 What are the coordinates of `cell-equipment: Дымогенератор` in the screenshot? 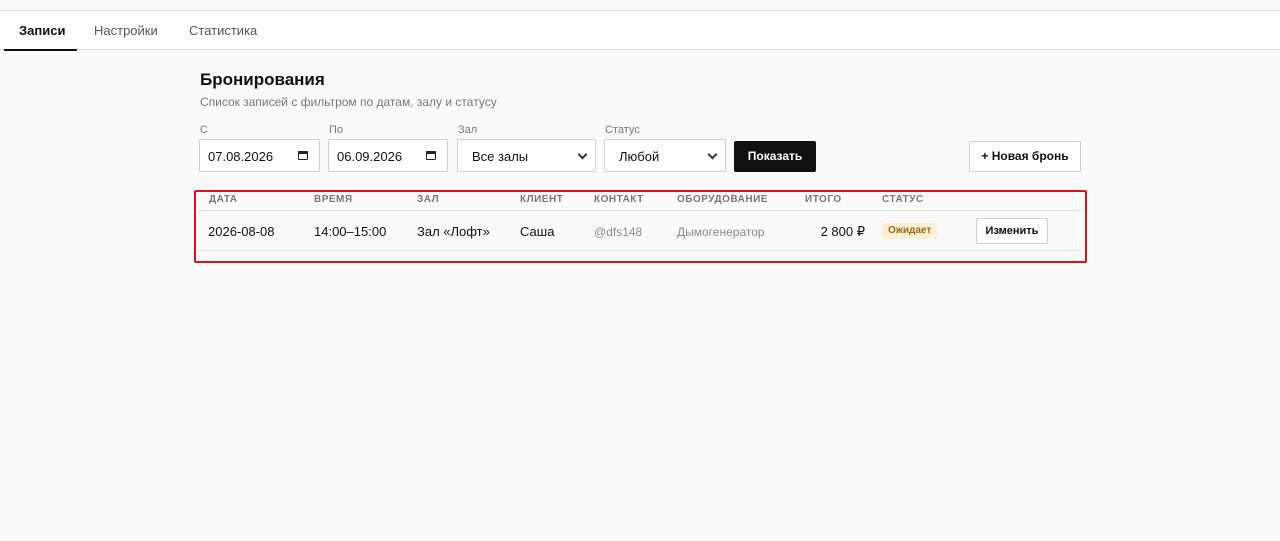 It's located at (721, 232).